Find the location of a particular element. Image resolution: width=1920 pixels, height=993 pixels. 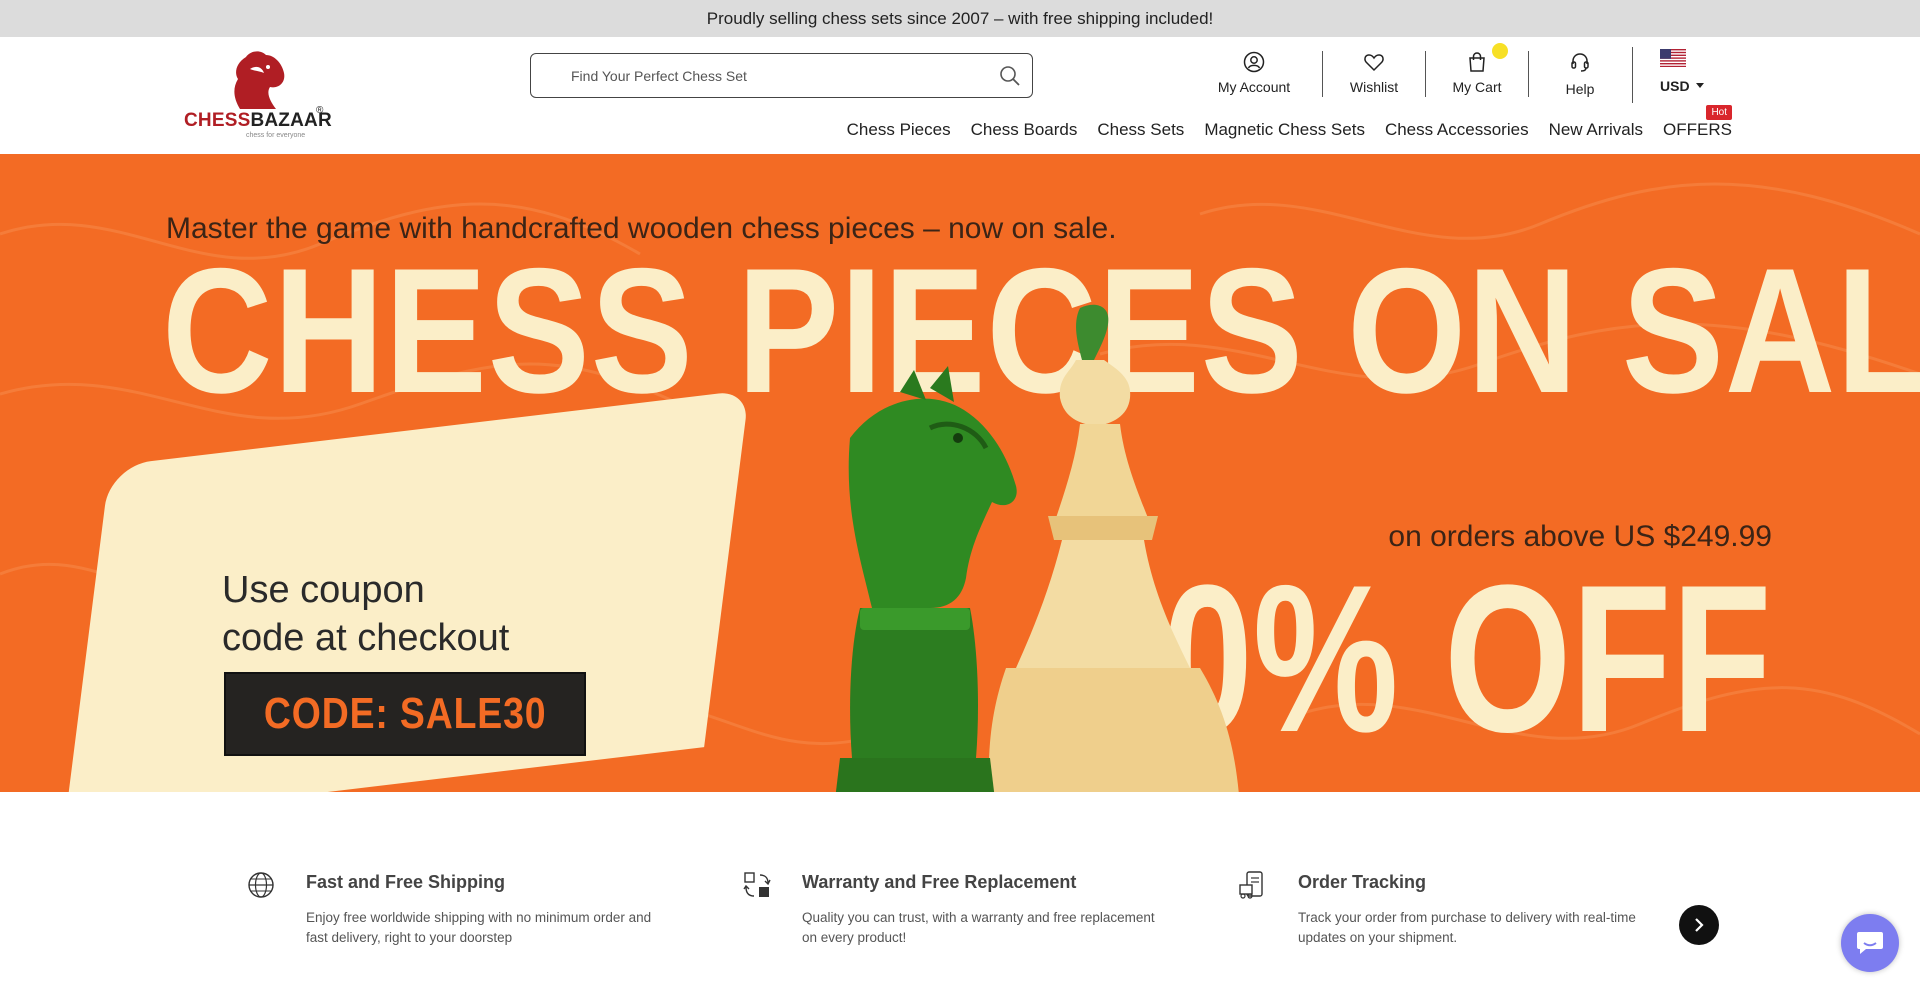

search-bar is located at coordinates (781, 75).